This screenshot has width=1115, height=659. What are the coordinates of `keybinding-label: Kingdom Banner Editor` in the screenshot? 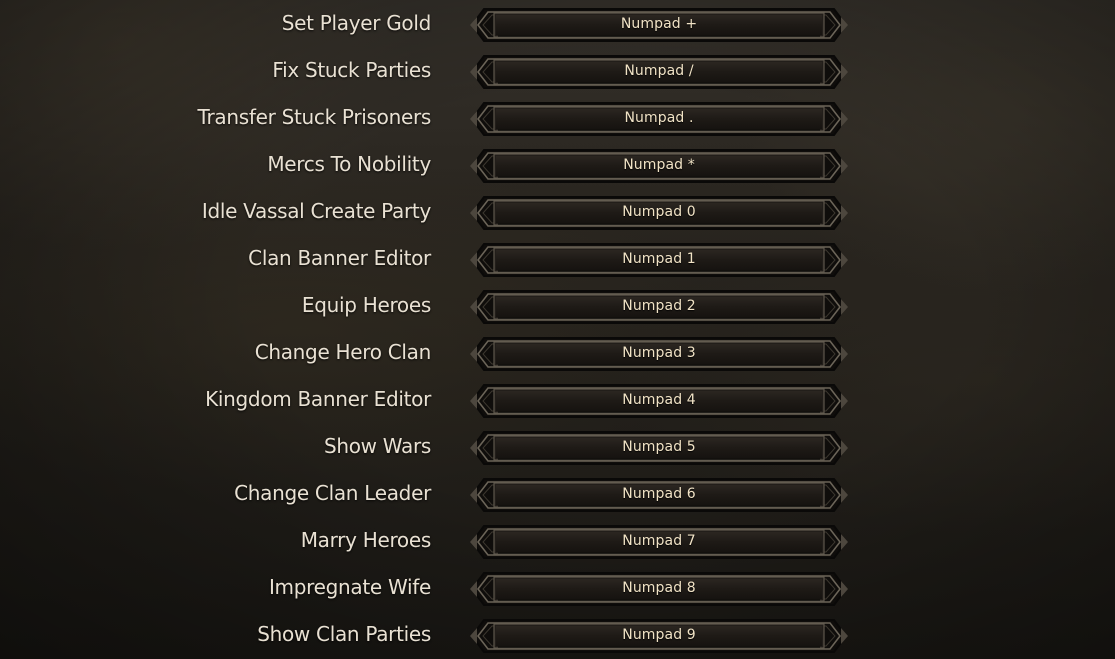 It's located at (318, 399).